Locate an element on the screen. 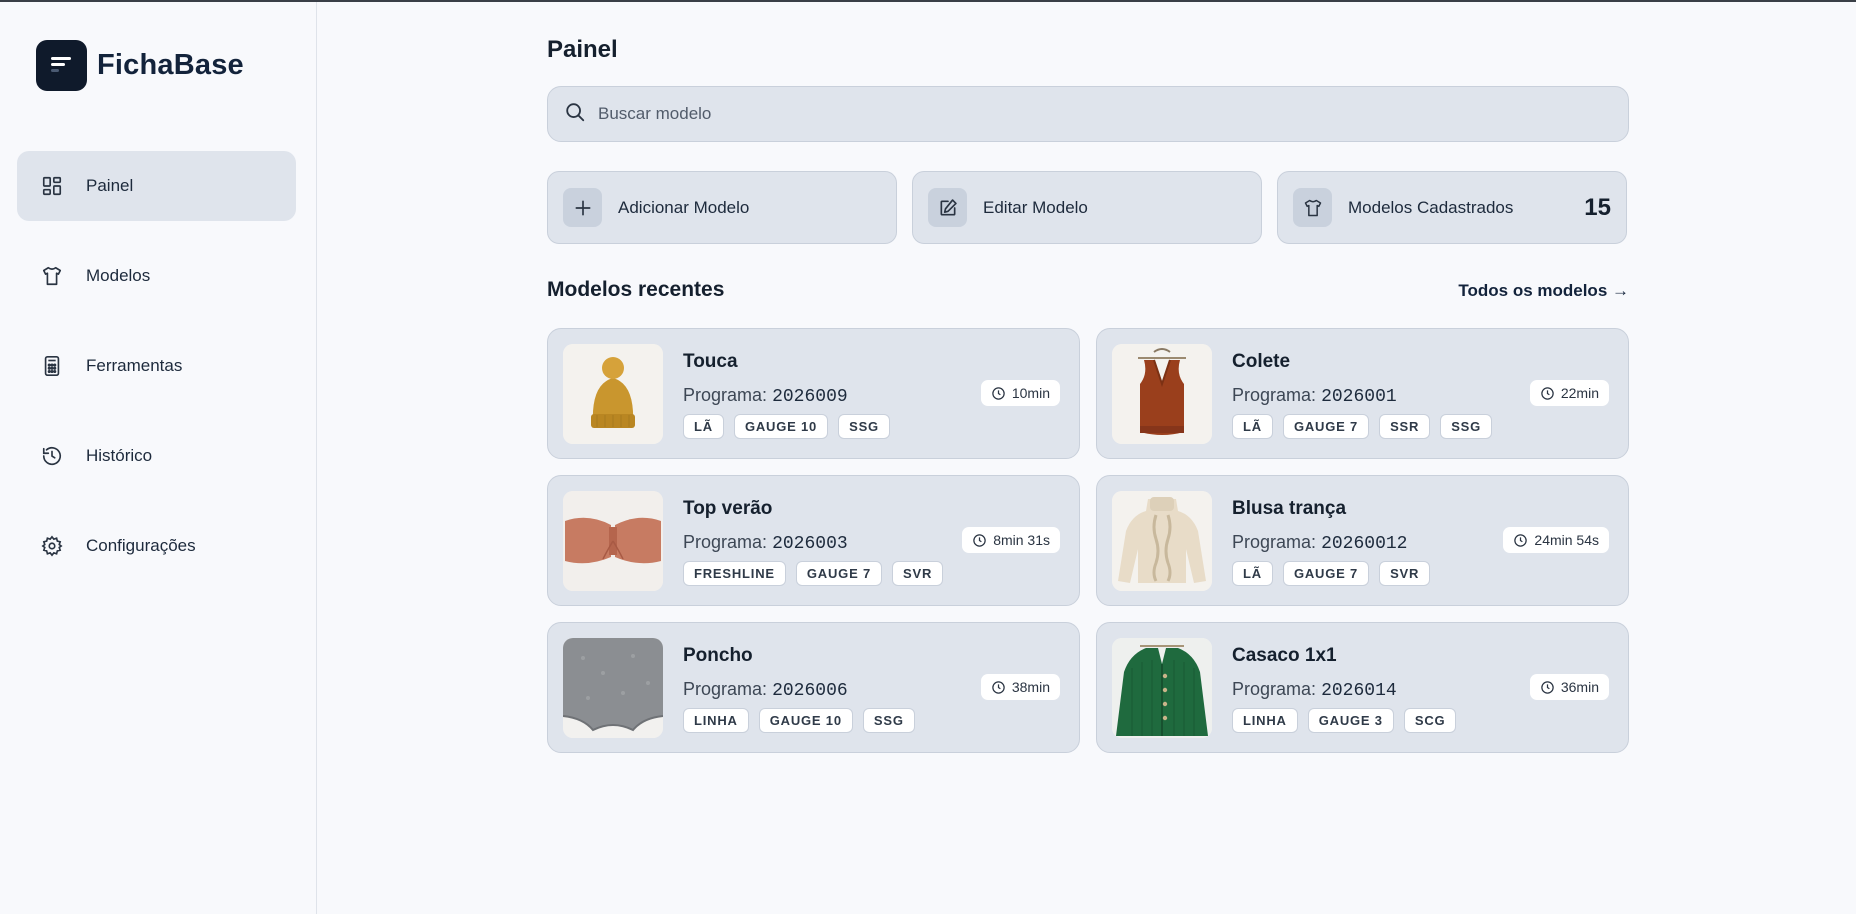  model-program: Programa: 20260012 is located at coordinates (1320, 543).